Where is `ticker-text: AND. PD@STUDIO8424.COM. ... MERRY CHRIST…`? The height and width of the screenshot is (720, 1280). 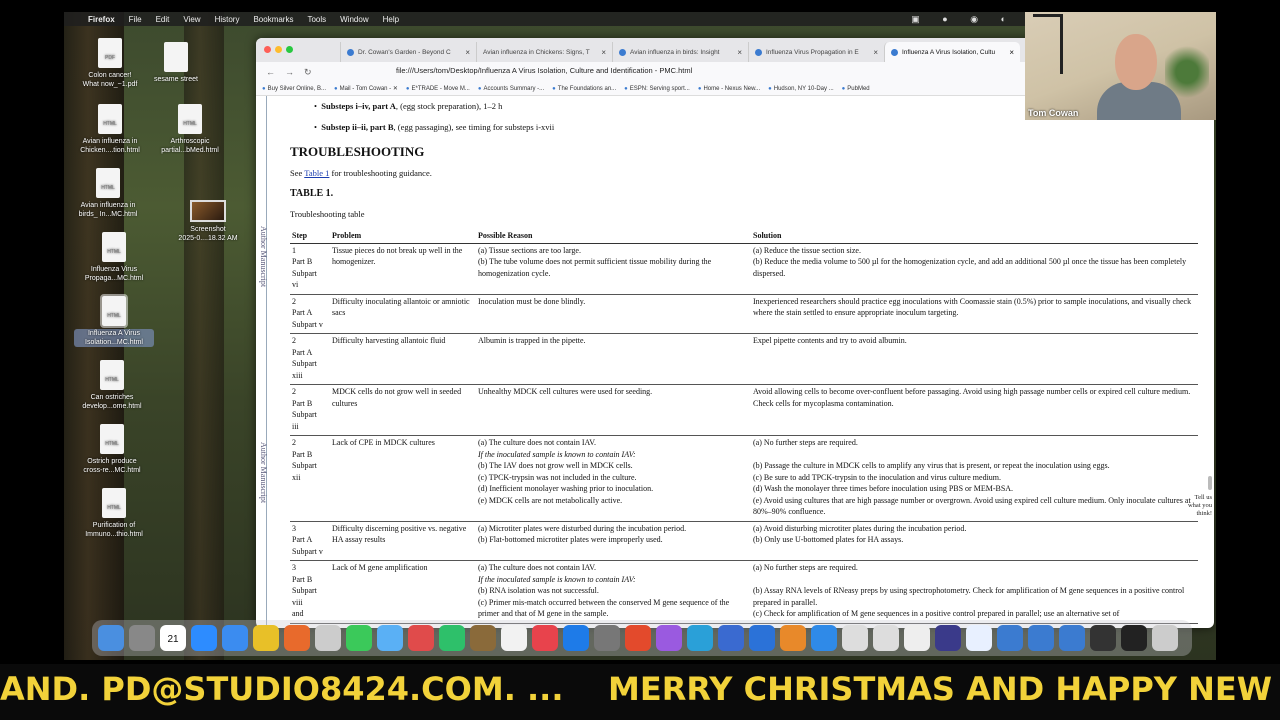
ticker-text: AND. PD@STUDIO8424.COM. ... MERRY CHRIST… is located at coordinates (640, 689).